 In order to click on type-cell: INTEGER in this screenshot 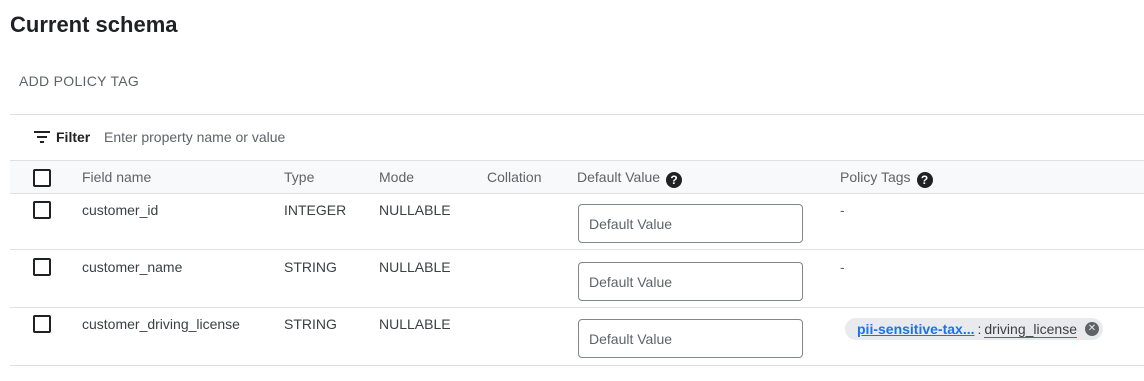, I will do `click(315, 210)`.